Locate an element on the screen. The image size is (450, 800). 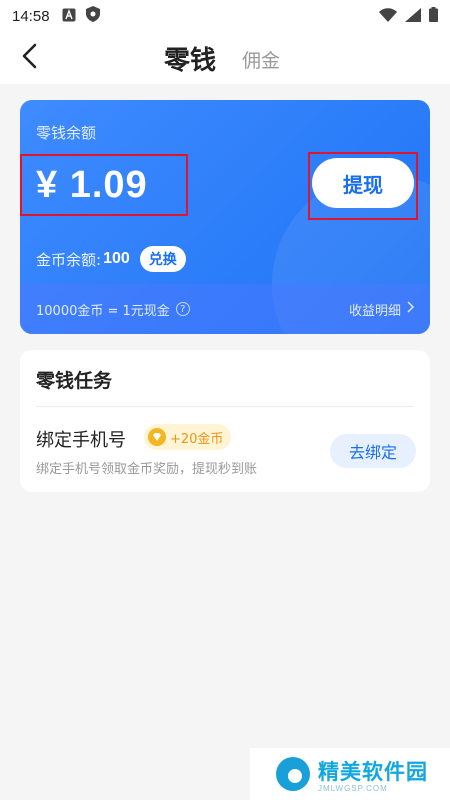
chevron-right-icon is located at coordinates (411, 309).